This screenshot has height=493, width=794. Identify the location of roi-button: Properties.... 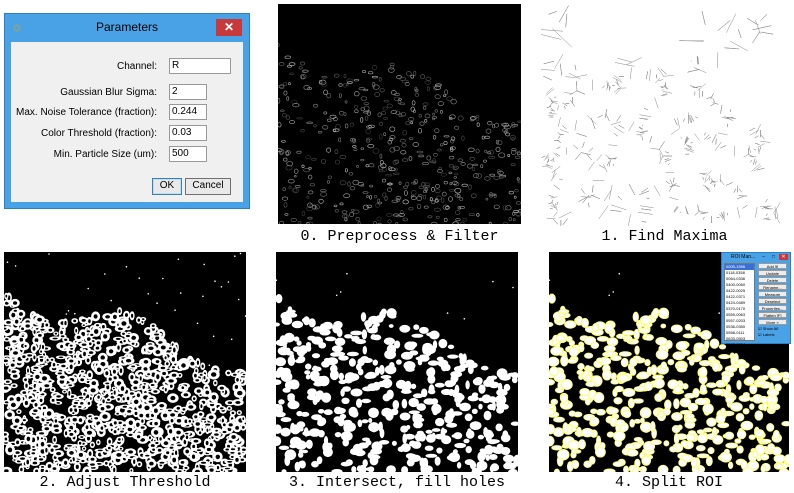
(772, 308).